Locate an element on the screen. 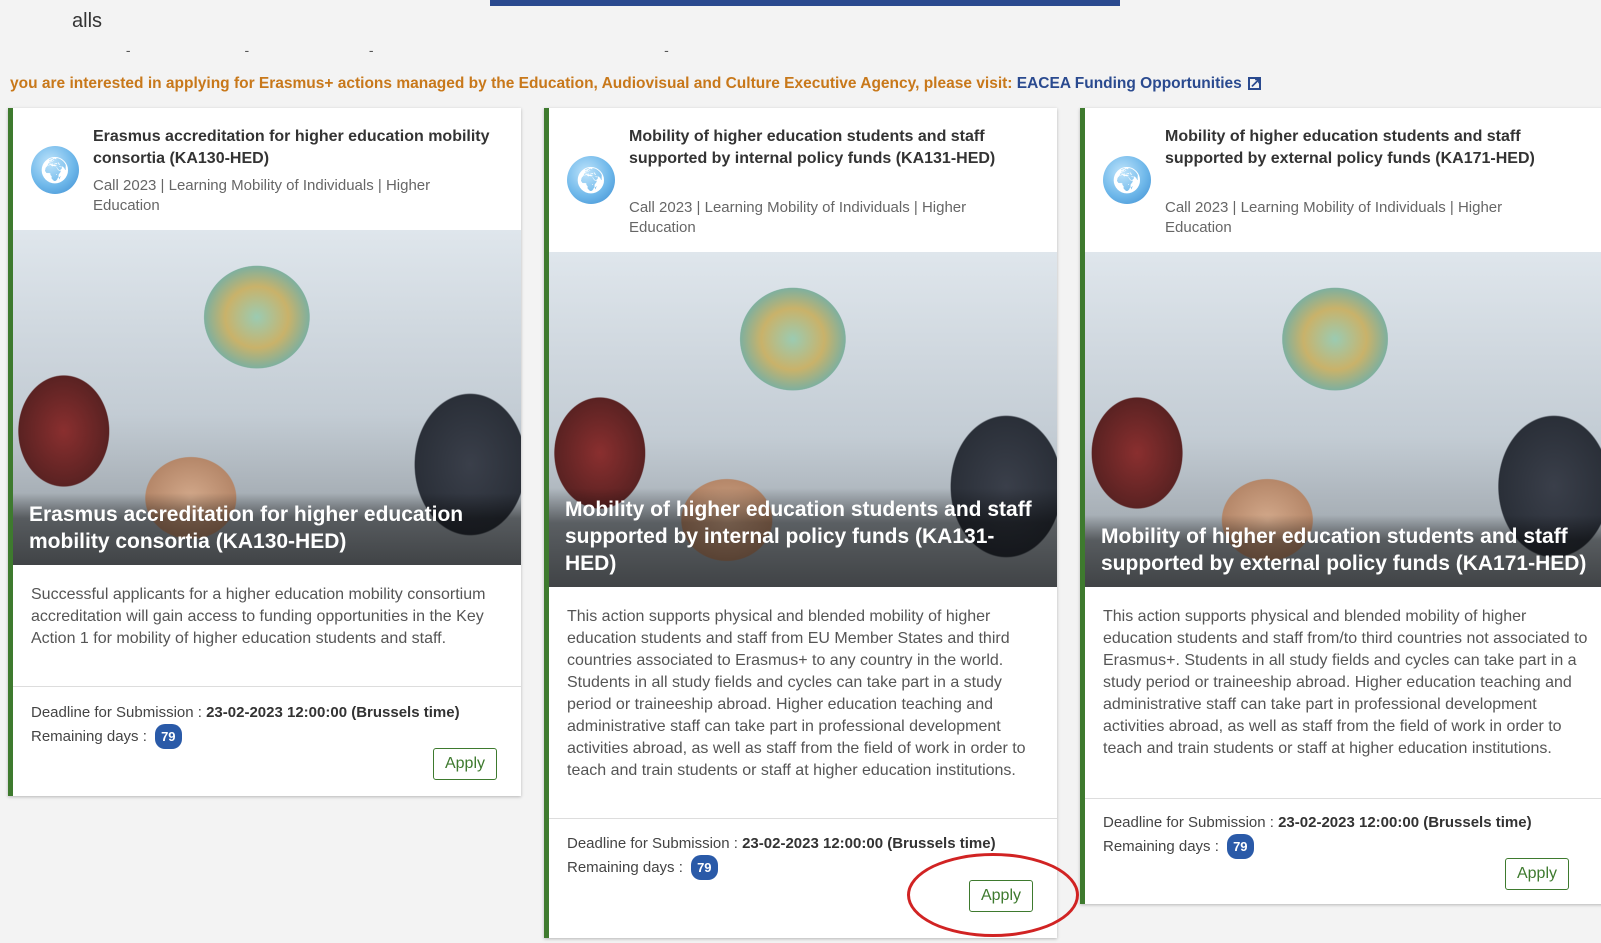  external-link-icon: ↗ is located at coordinates (1254, 82).